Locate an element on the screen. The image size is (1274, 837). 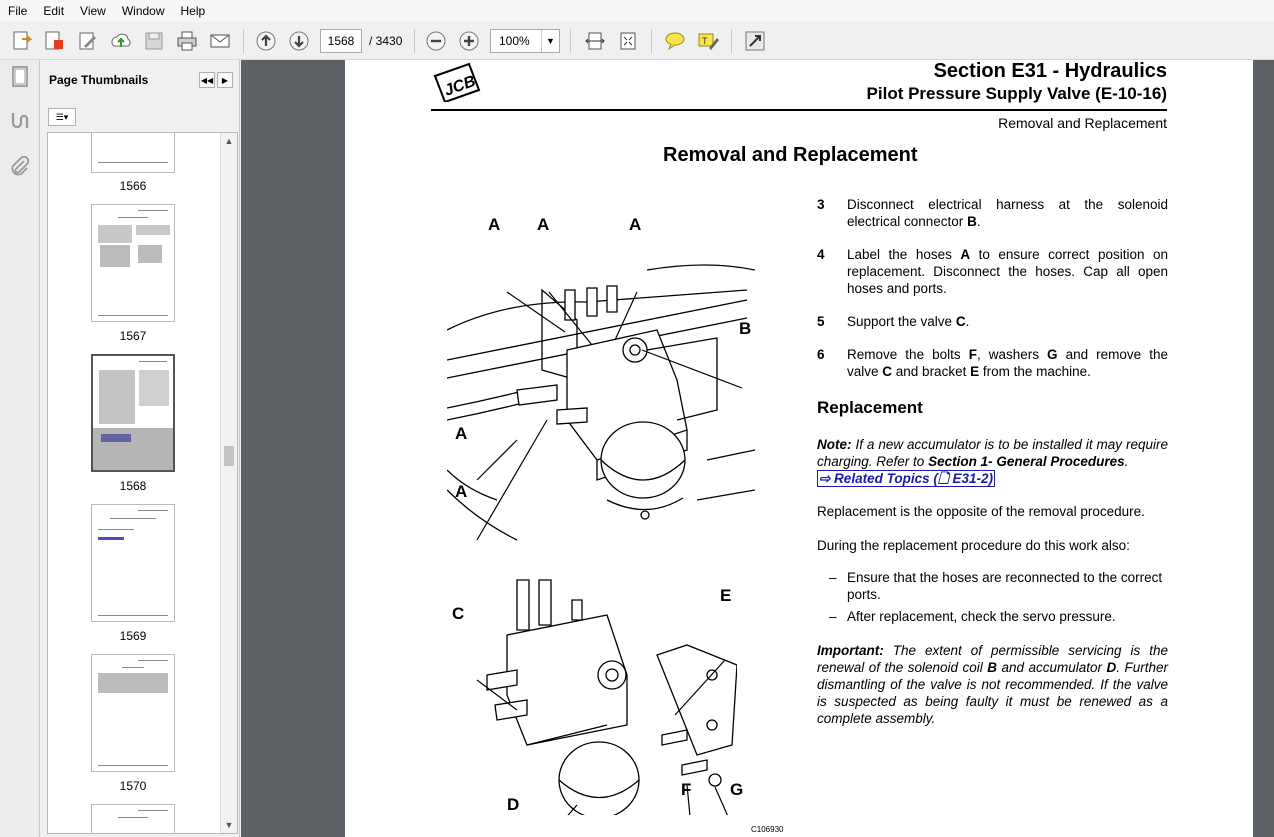
menu-edit: Edit is located at coordinates (53, 11).